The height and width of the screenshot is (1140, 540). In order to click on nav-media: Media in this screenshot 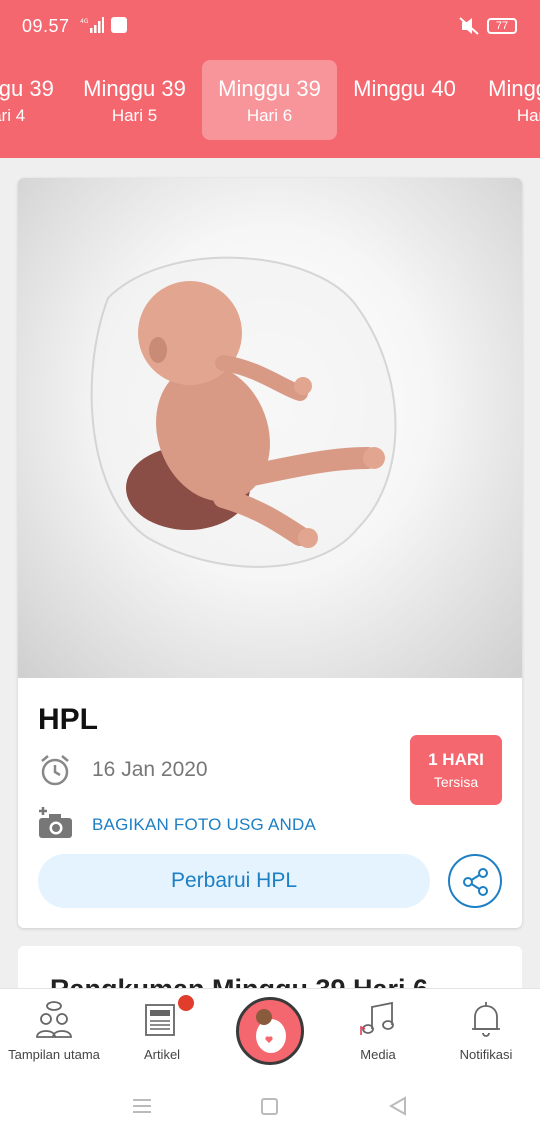, I will do `click(378, 1033)`.